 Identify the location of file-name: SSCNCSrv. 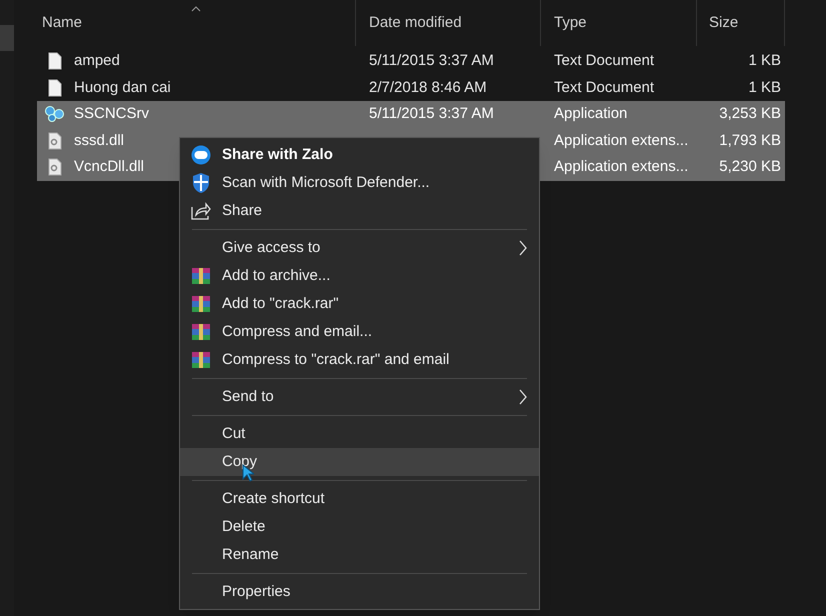
(112, 114).